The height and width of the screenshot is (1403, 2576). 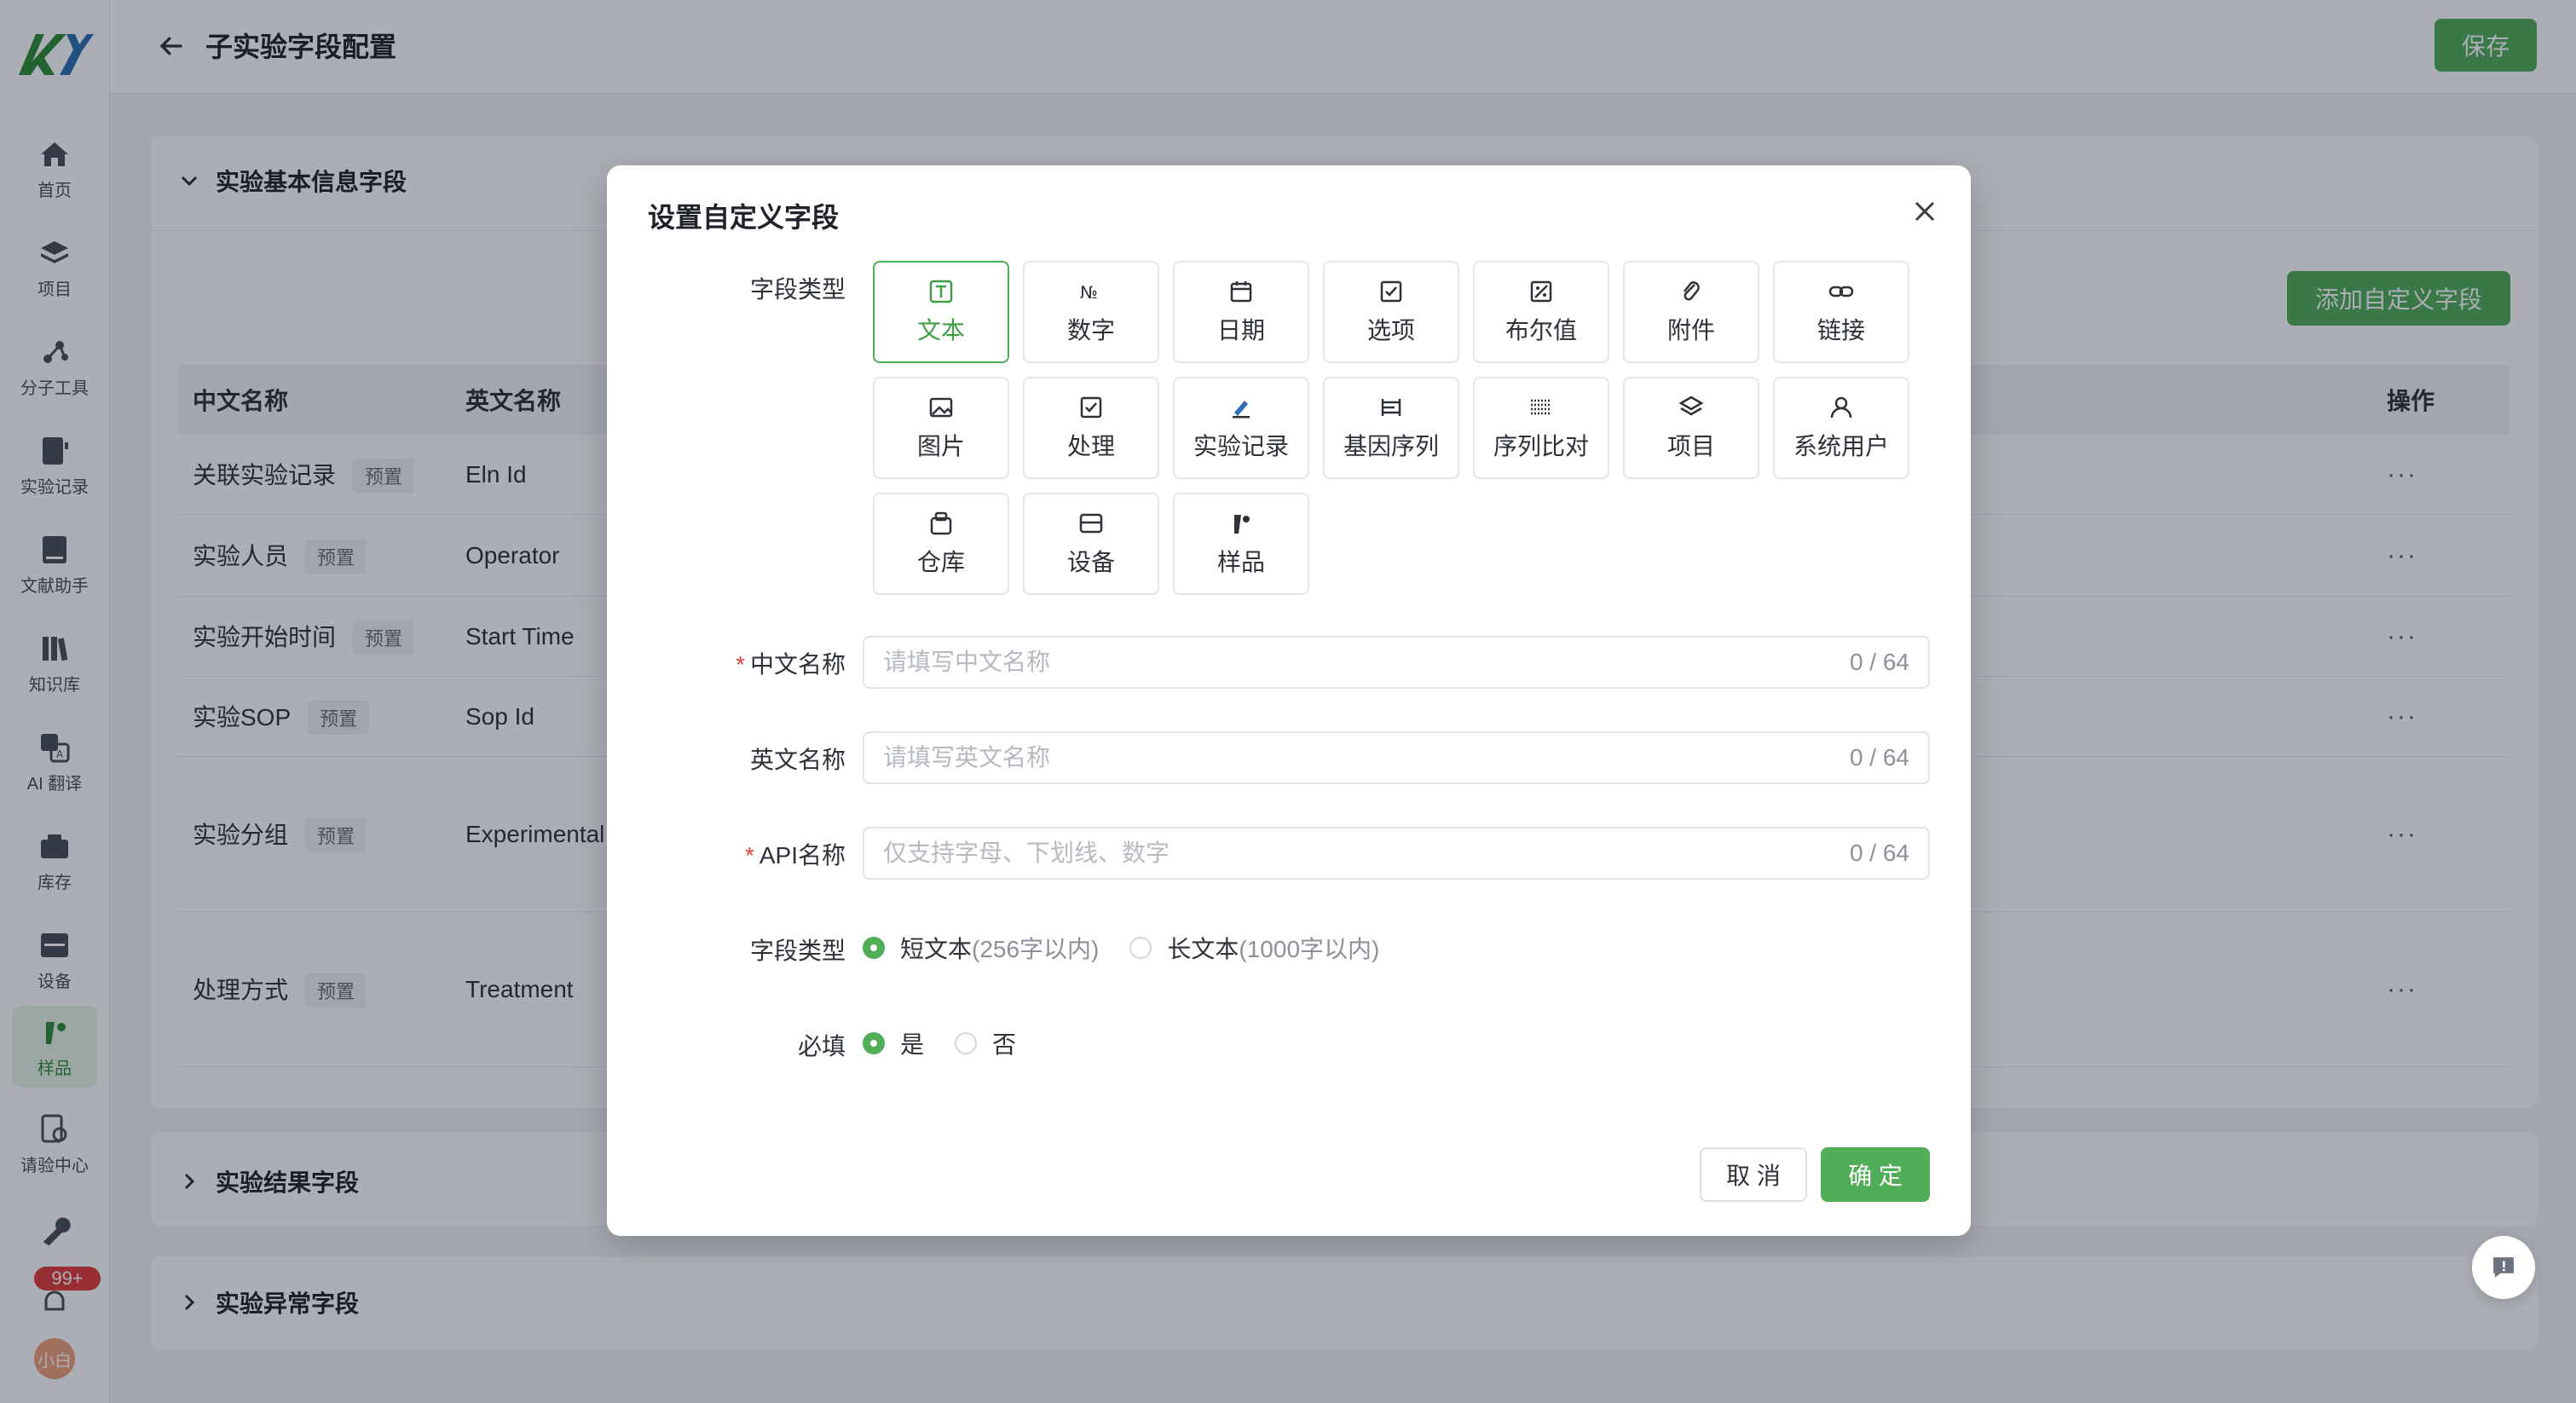 I want to click on type-option-boolean: 布尔值, so click(x=1541, y=312).